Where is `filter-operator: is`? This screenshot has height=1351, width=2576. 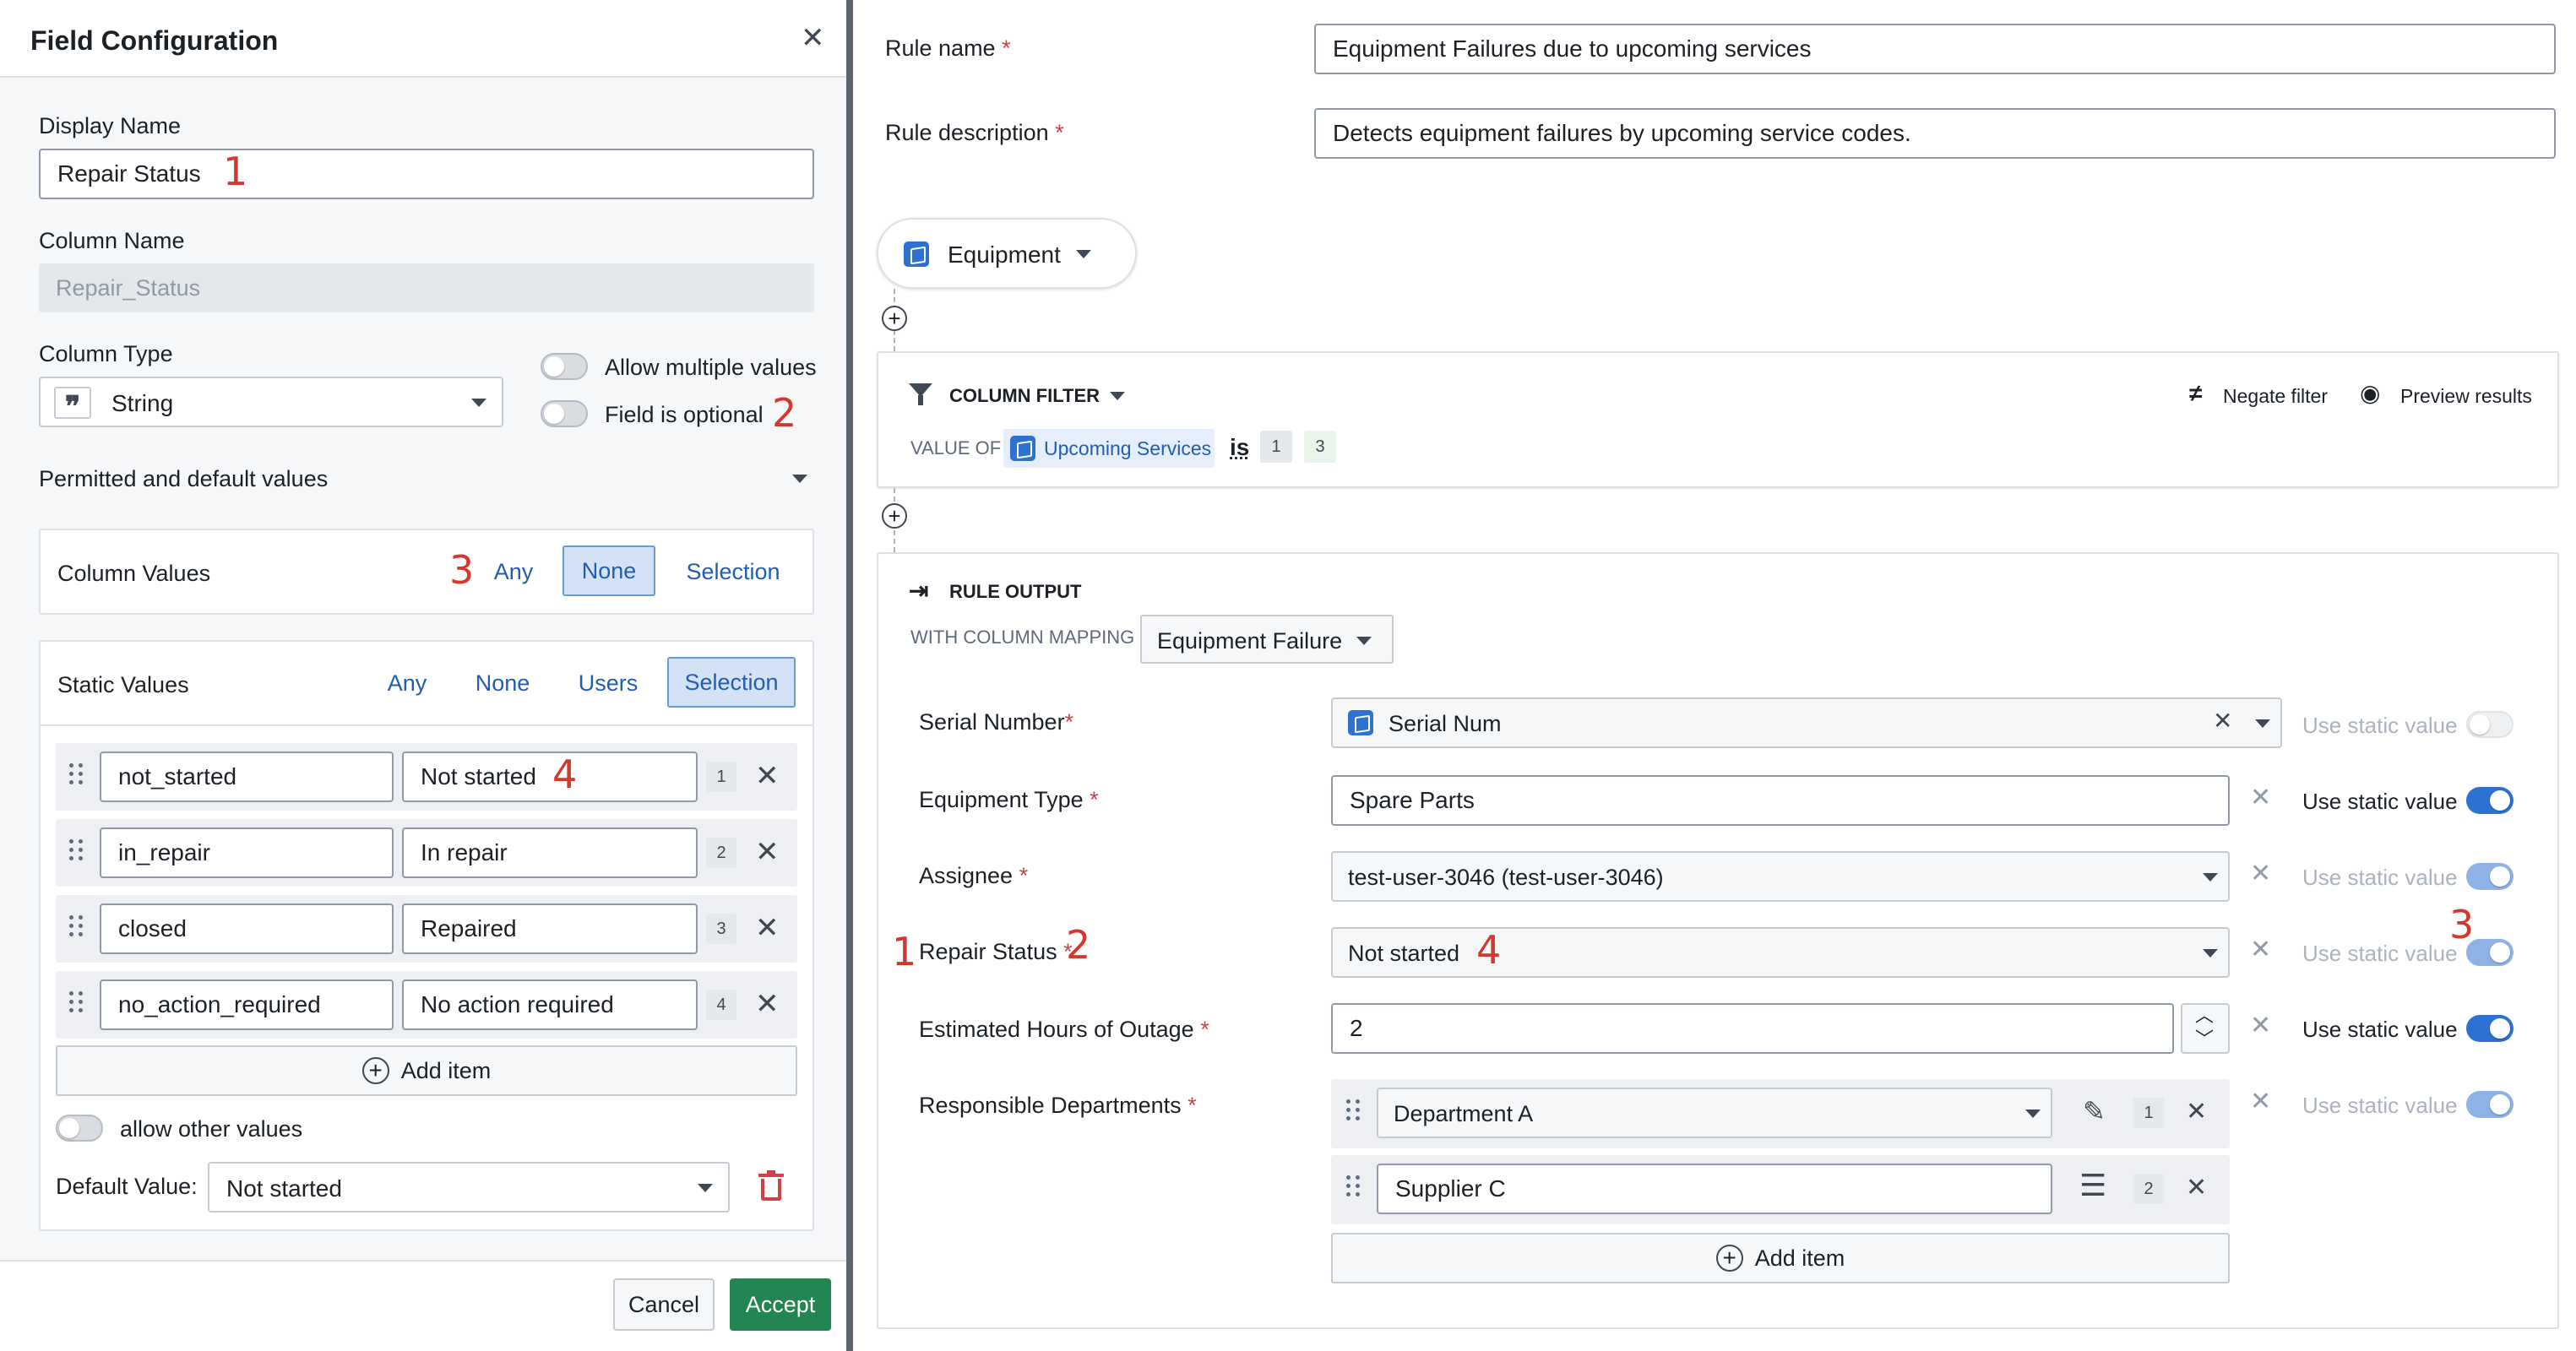 filter-operator: is is located at coordinates (1239, 447).